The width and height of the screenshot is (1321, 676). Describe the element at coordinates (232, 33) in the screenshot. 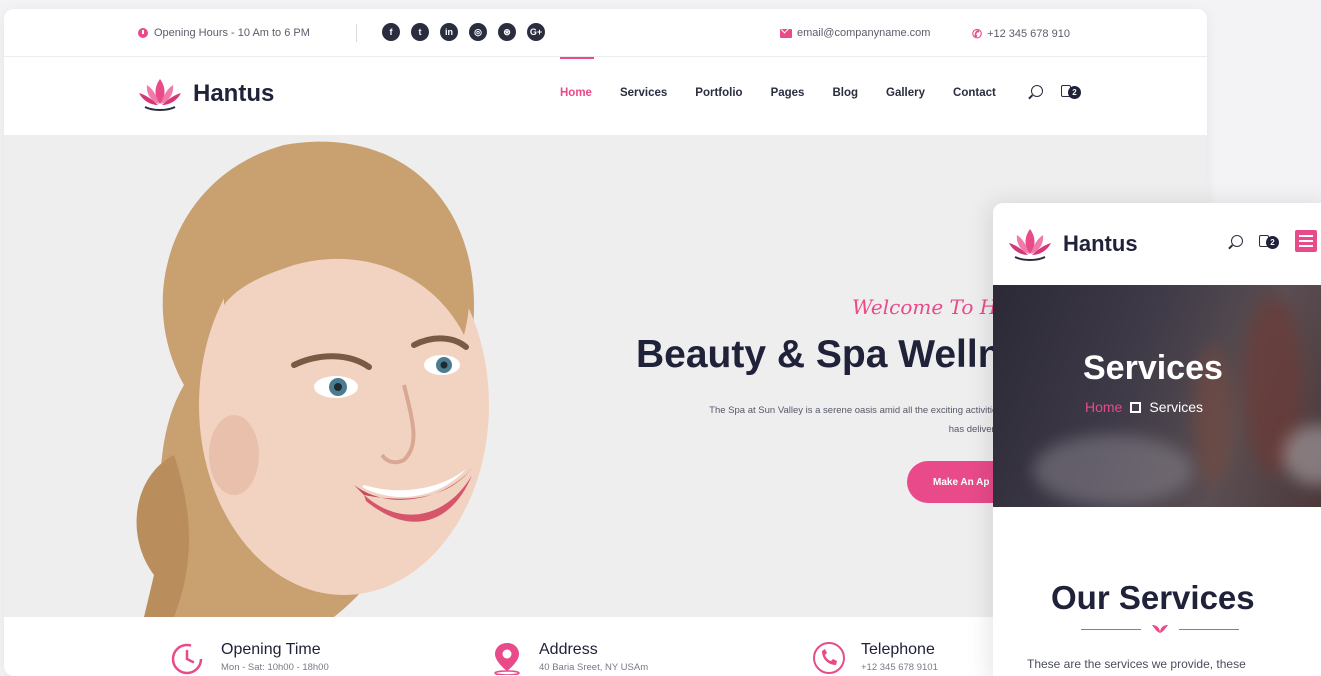

I see `opening-hours-text: Opening Hours - 10 Am to 6 PM` at that location.